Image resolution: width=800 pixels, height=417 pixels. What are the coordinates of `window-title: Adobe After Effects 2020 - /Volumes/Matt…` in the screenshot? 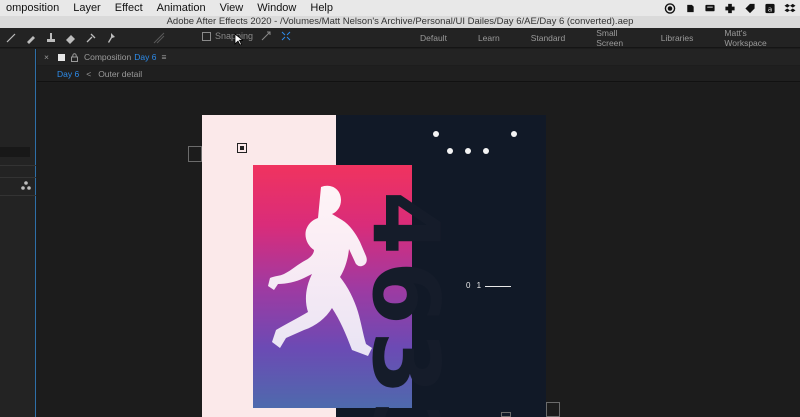 It's located at (400, 21).